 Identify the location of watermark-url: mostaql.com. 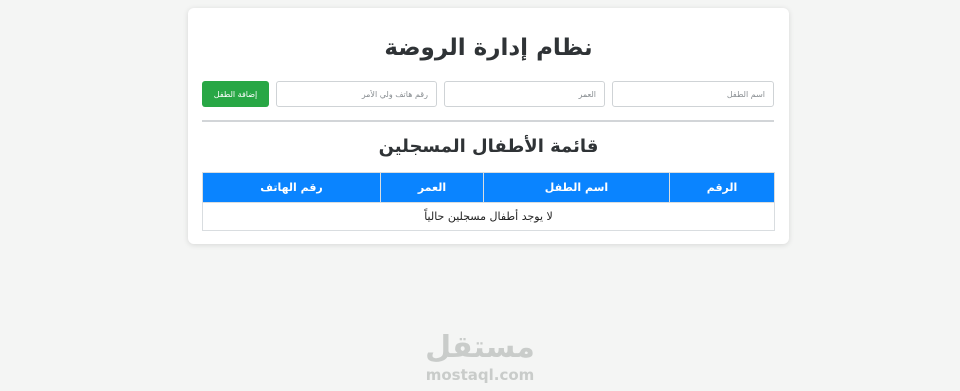
(480, 375).